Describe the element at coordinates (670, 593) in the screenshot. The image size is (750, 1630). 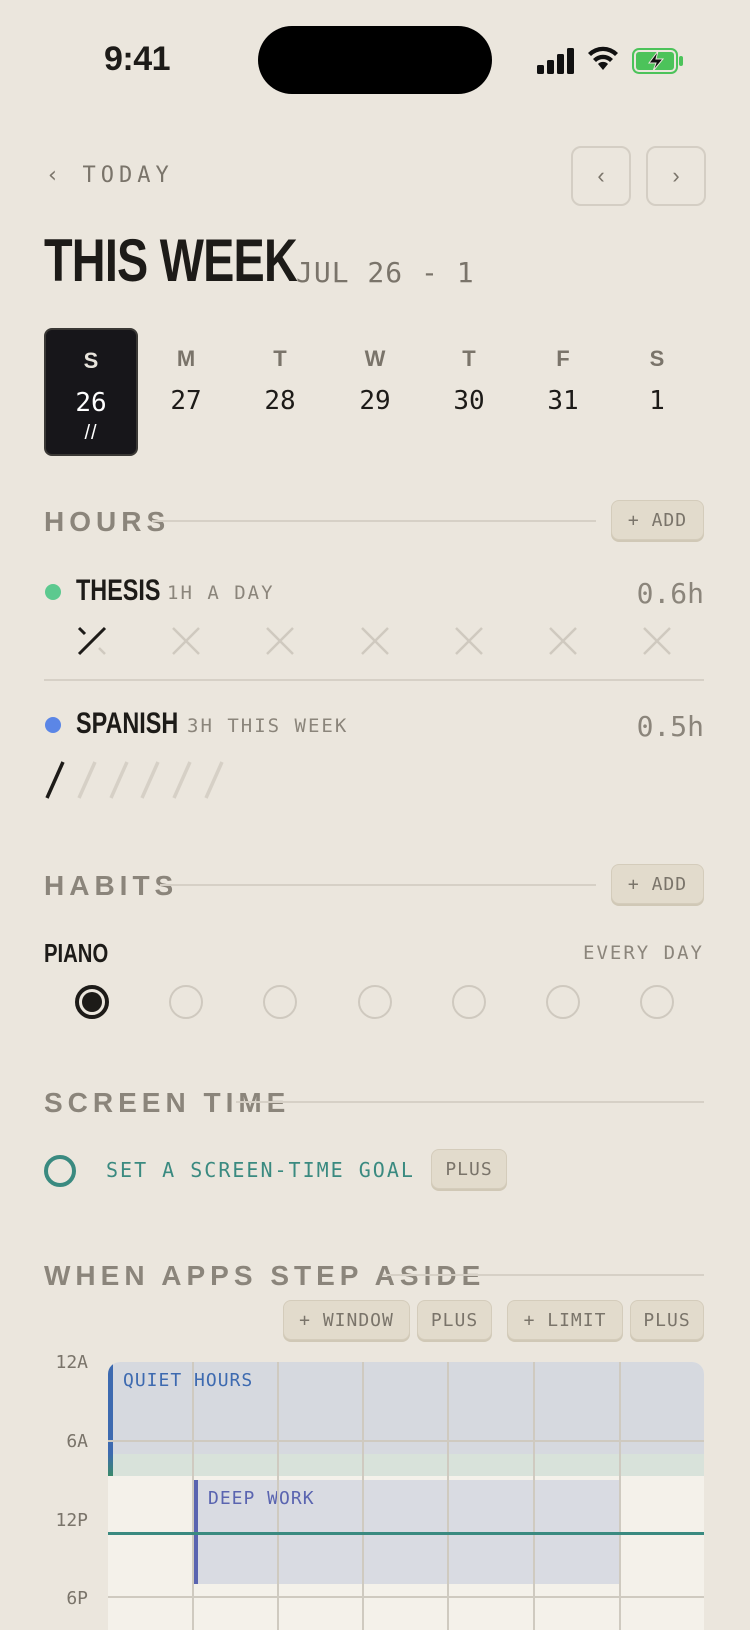
I see `thesis-hours-value: 0.6h` at that location.